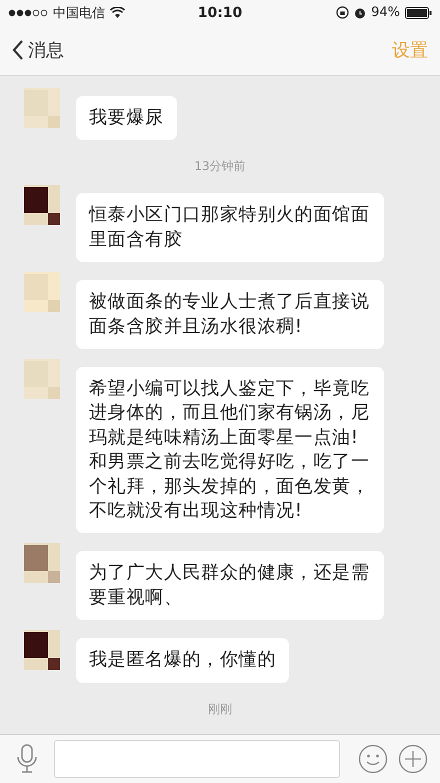 The height and width of the screenshot is (783, 440). Describe the element at coordinates (230, 450) in the screenshot. I see `message-bubble: 希望小编可以找人鉴定下，毕竟吃进身体的，而且他们家有锅汤，尼玛就是纯味精汤上面零星一点油!和男票之前去吃觉得好吃，吃了一个礼拜，那头发掉的，面色发黄，不吃就没有出现这种情况!` at that location.